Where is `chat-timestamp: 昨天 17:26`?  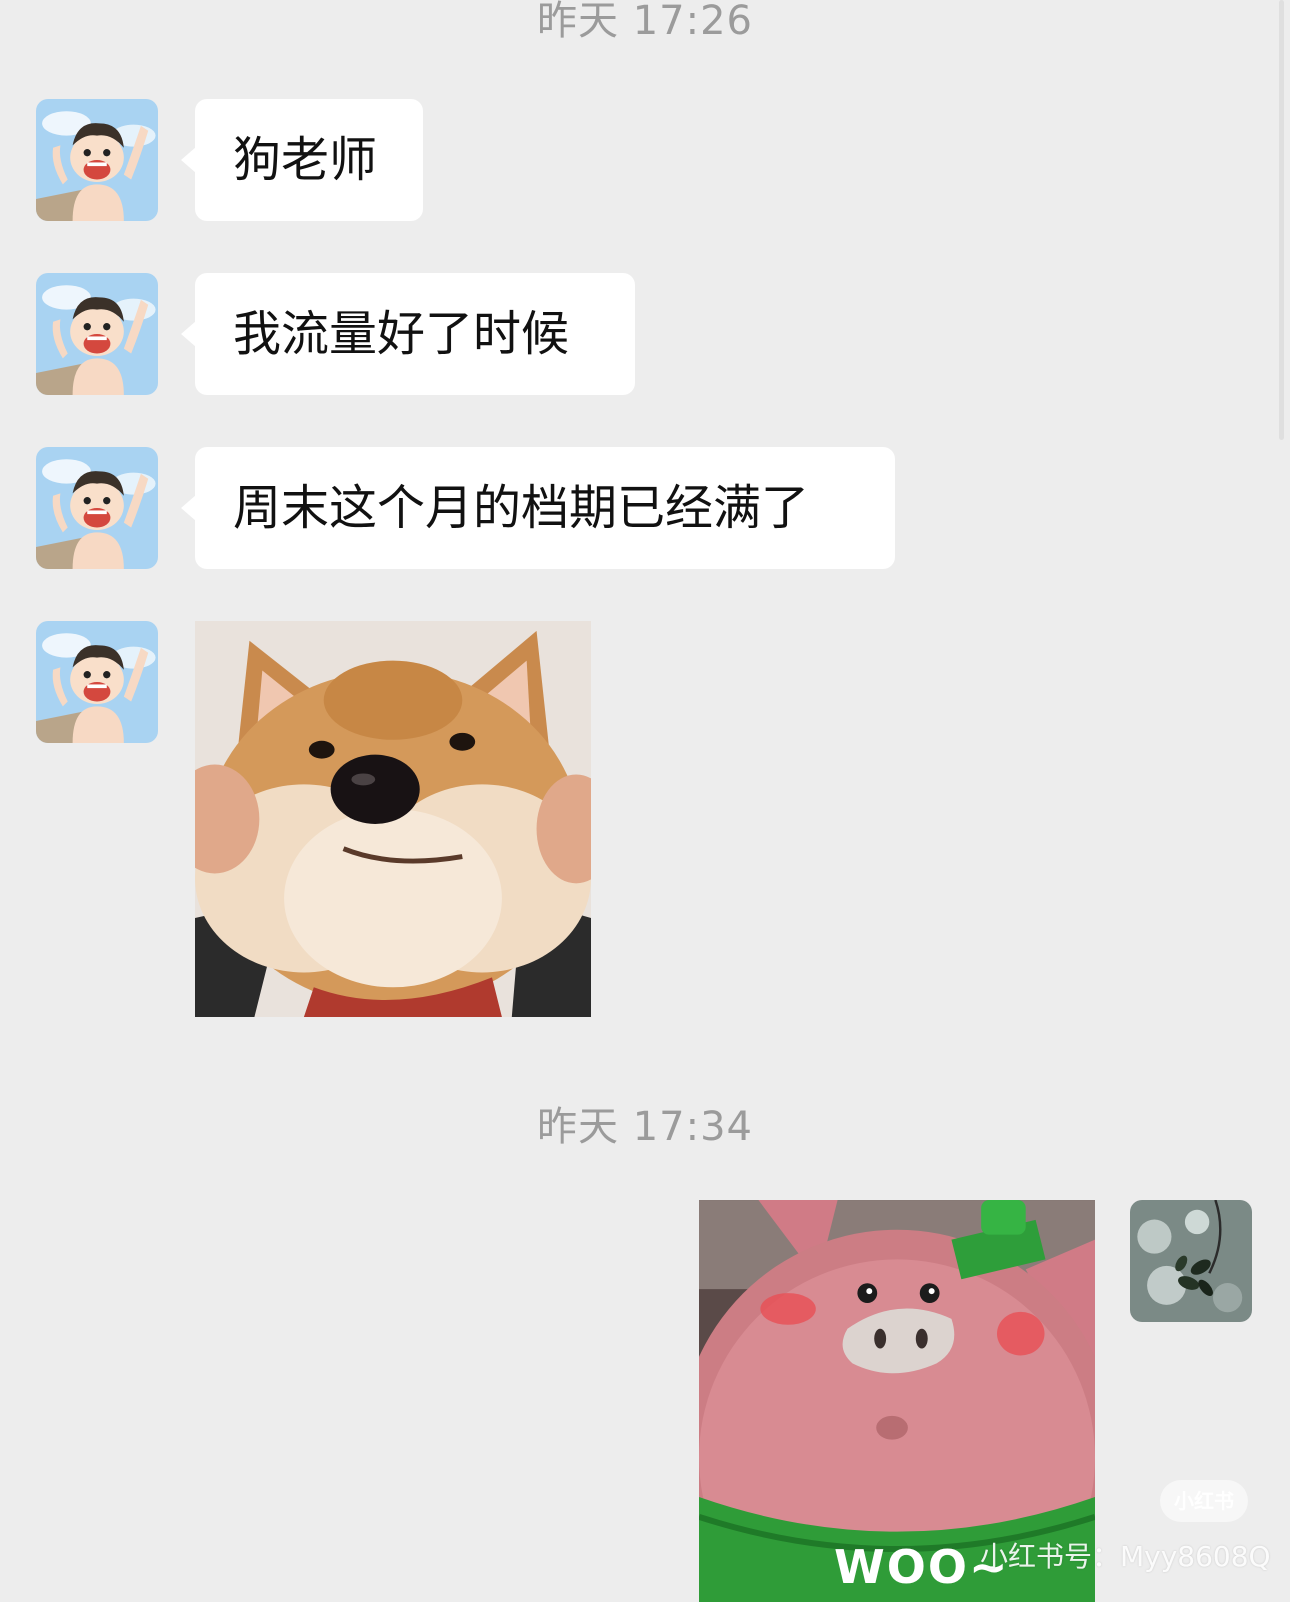 chat-timestamp: 昨天 17:26 is located at coordinates (645, 22).